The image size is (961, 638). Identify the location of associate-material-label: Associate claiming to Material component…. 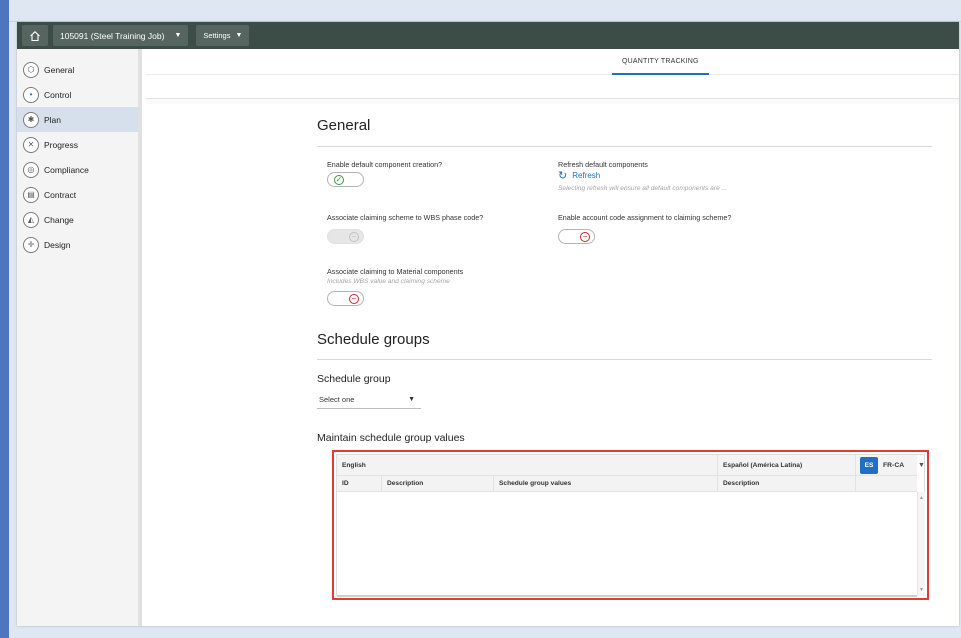
(395, 271).